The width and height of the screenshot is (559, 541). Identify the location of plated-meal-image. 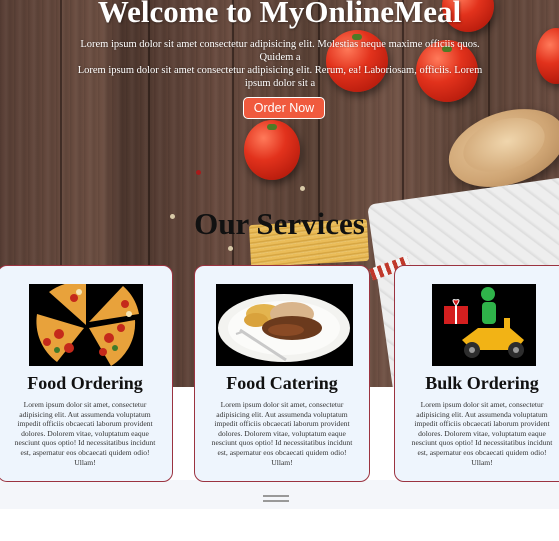
(284, 325).